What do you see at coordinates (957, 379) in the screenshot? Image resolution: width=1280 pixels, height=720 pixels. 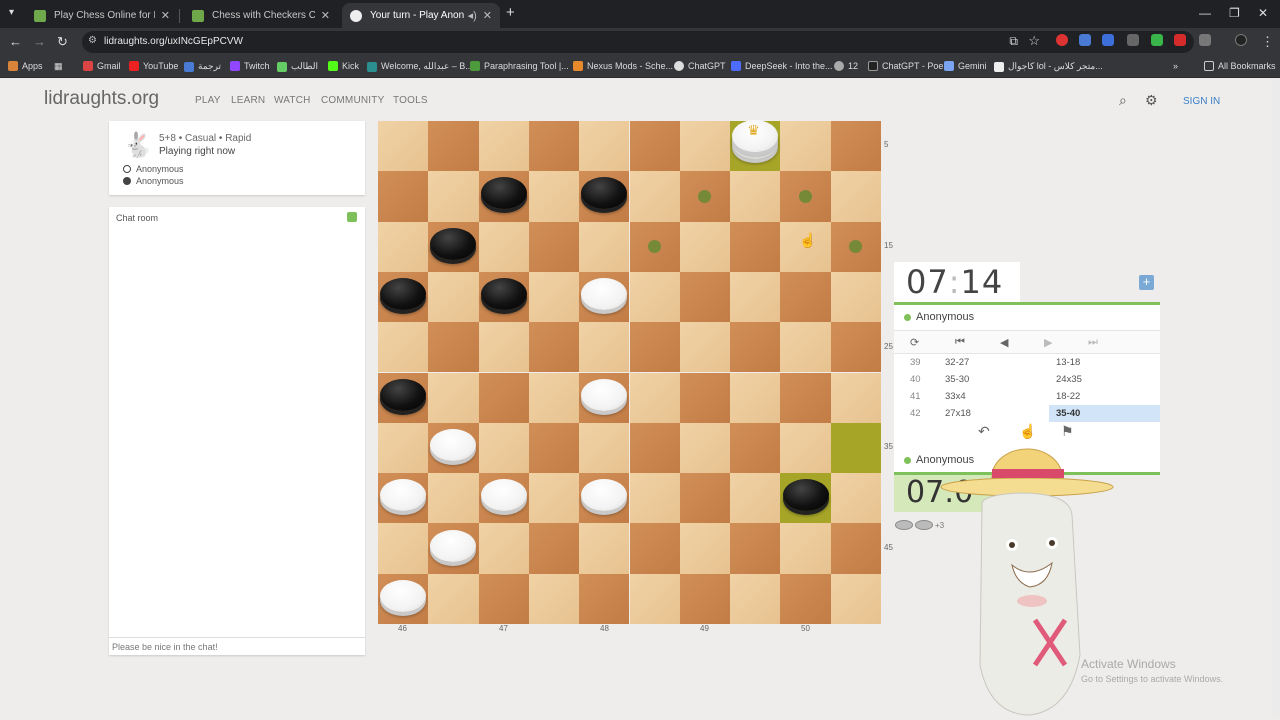 I see `move-white: 35-30` at bounding box center [957, 379].